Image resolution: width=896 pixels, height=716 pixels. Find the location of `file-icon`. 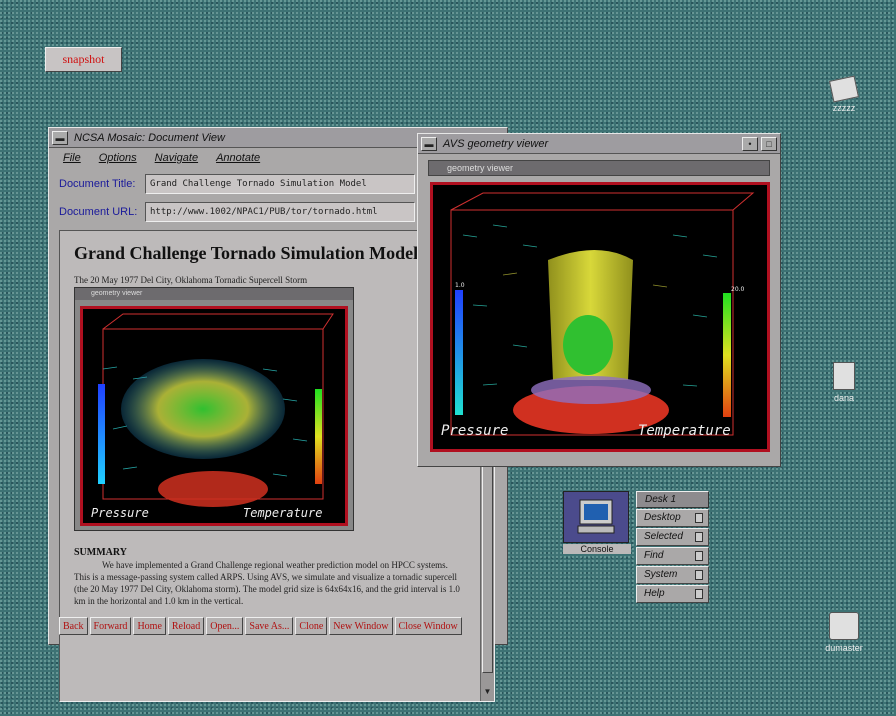

file-icon is located at coordinates (844, 89).